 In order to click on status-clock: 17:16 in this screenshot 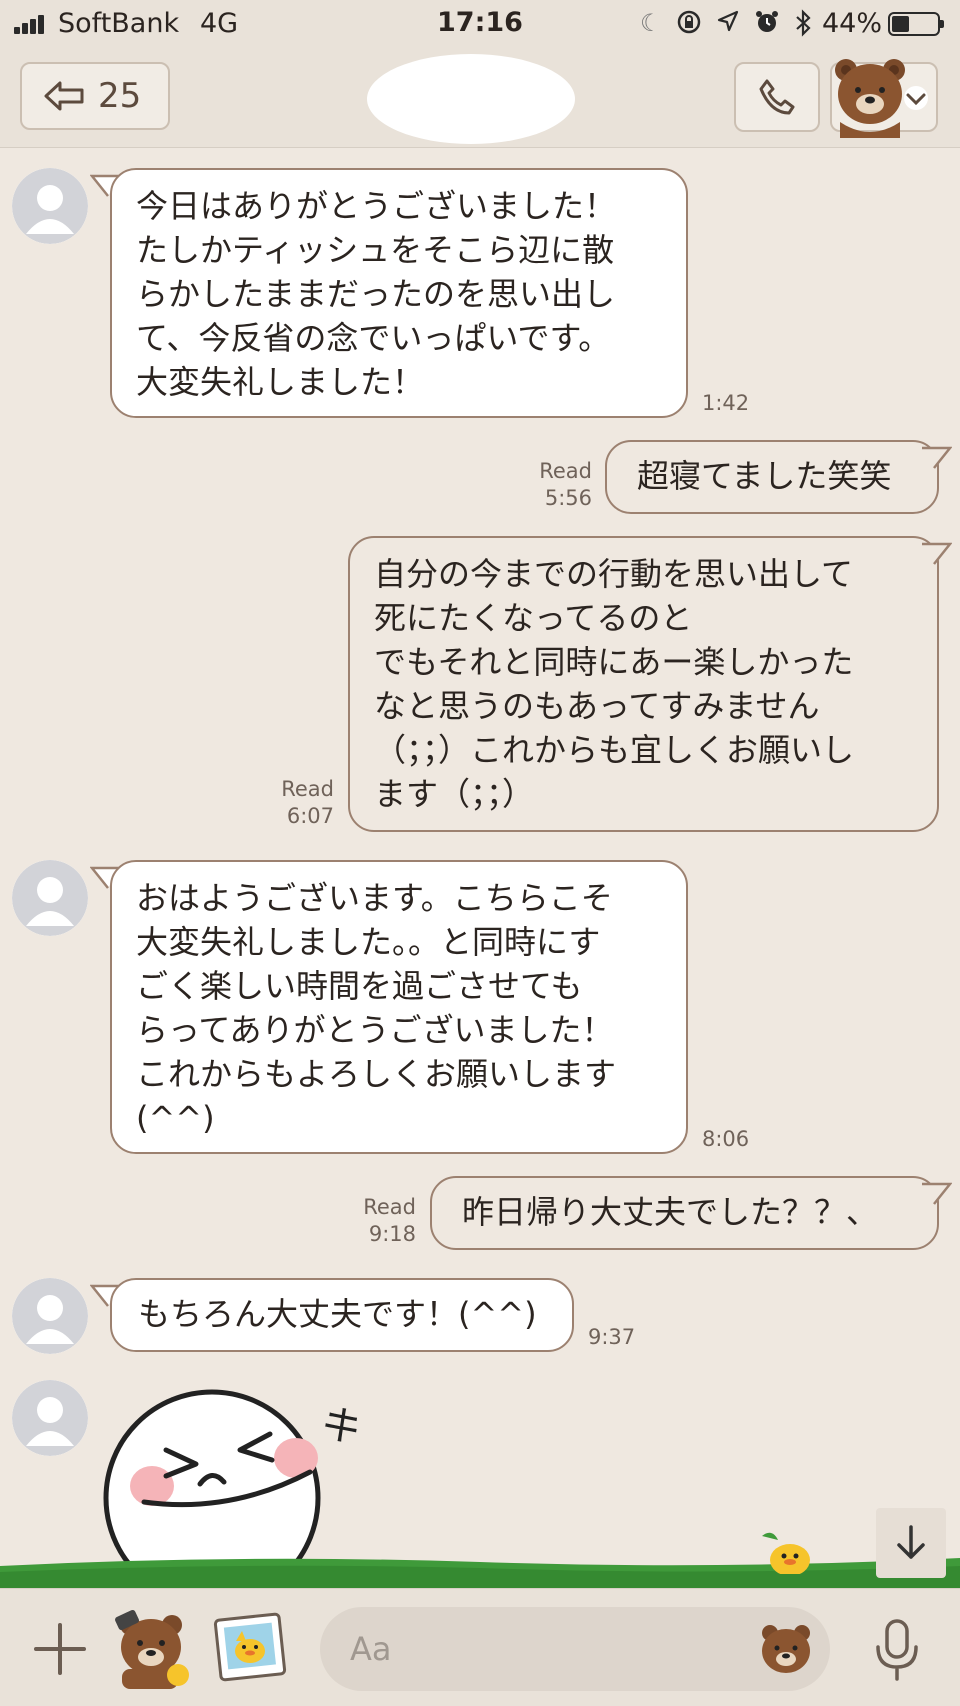, I will do `click(480, 22)`.